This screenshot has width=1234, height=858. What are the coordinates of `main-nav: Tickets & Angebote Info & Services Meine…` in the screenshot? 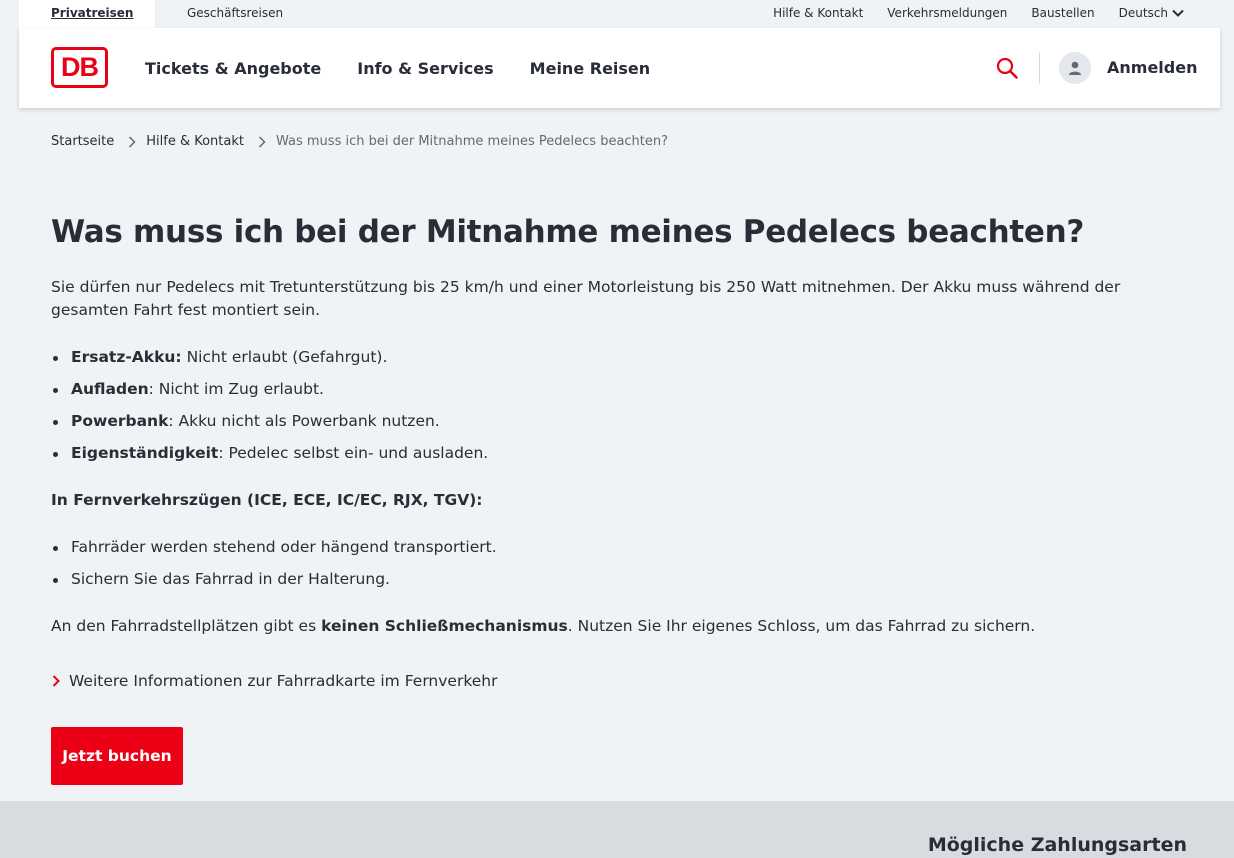 It's located at (397, 68).